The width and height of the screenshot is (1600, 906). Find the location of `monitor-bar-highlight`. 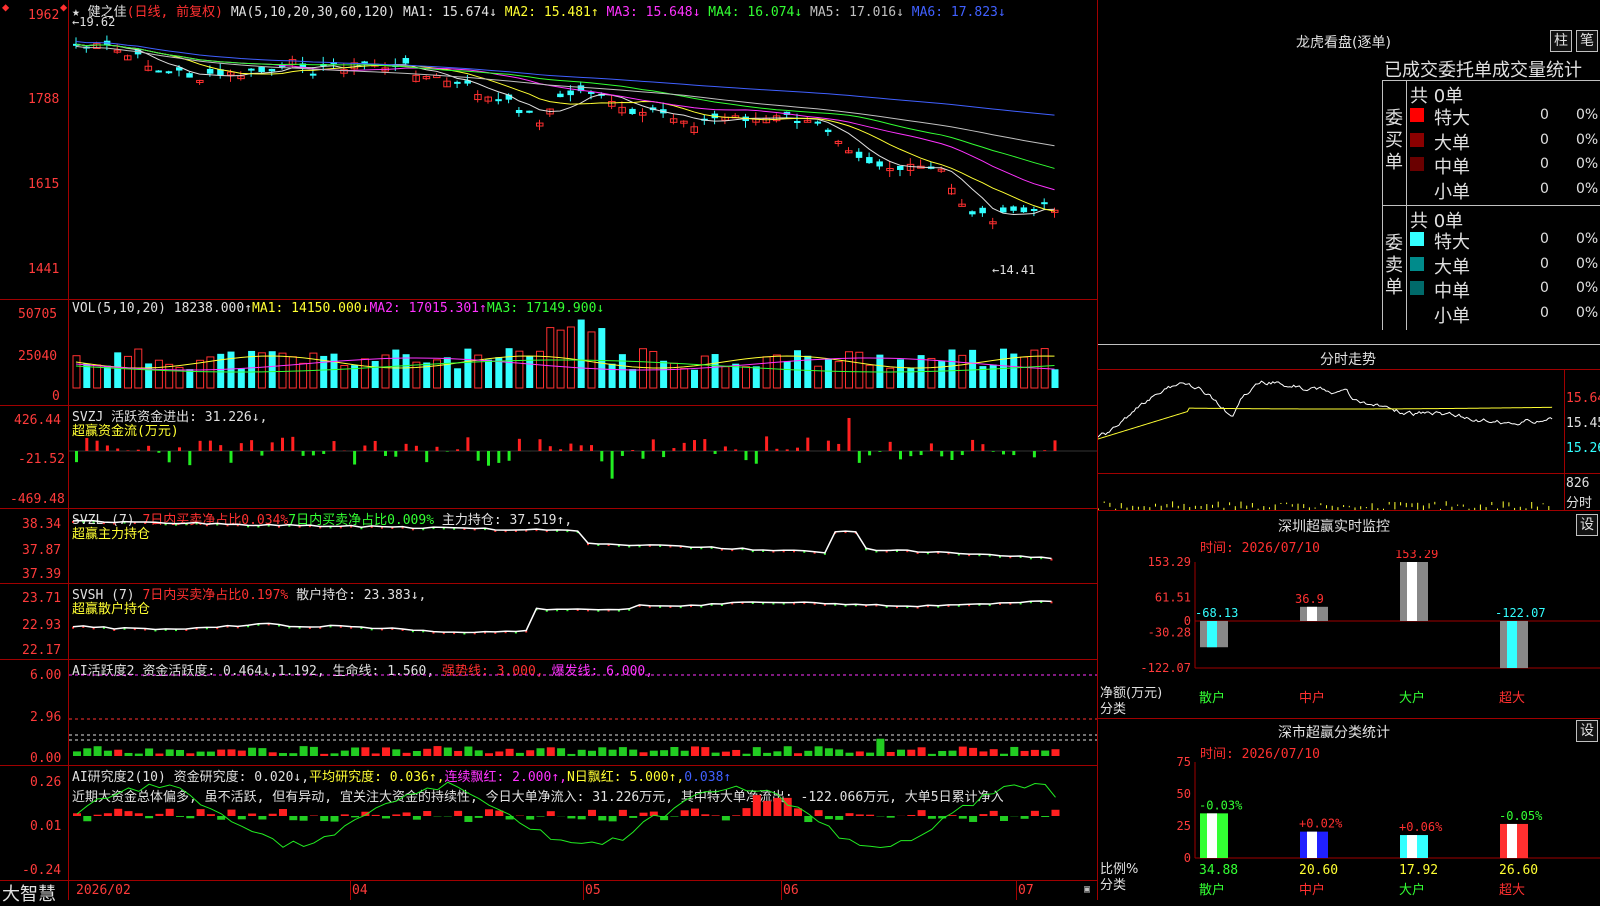

monitor-bar-highlight is located at coordinates (1512, 644).